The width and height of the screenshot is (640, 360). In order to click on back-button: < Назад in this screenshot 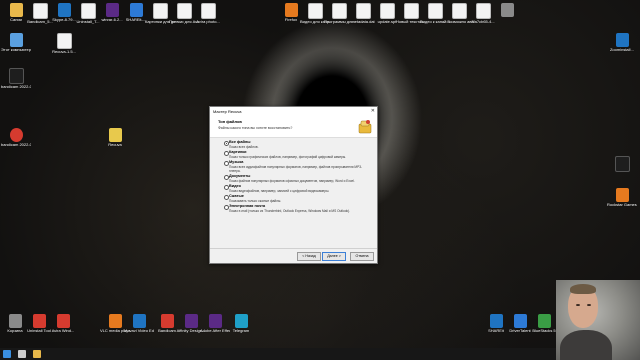, I will do `click(309, 256)`.